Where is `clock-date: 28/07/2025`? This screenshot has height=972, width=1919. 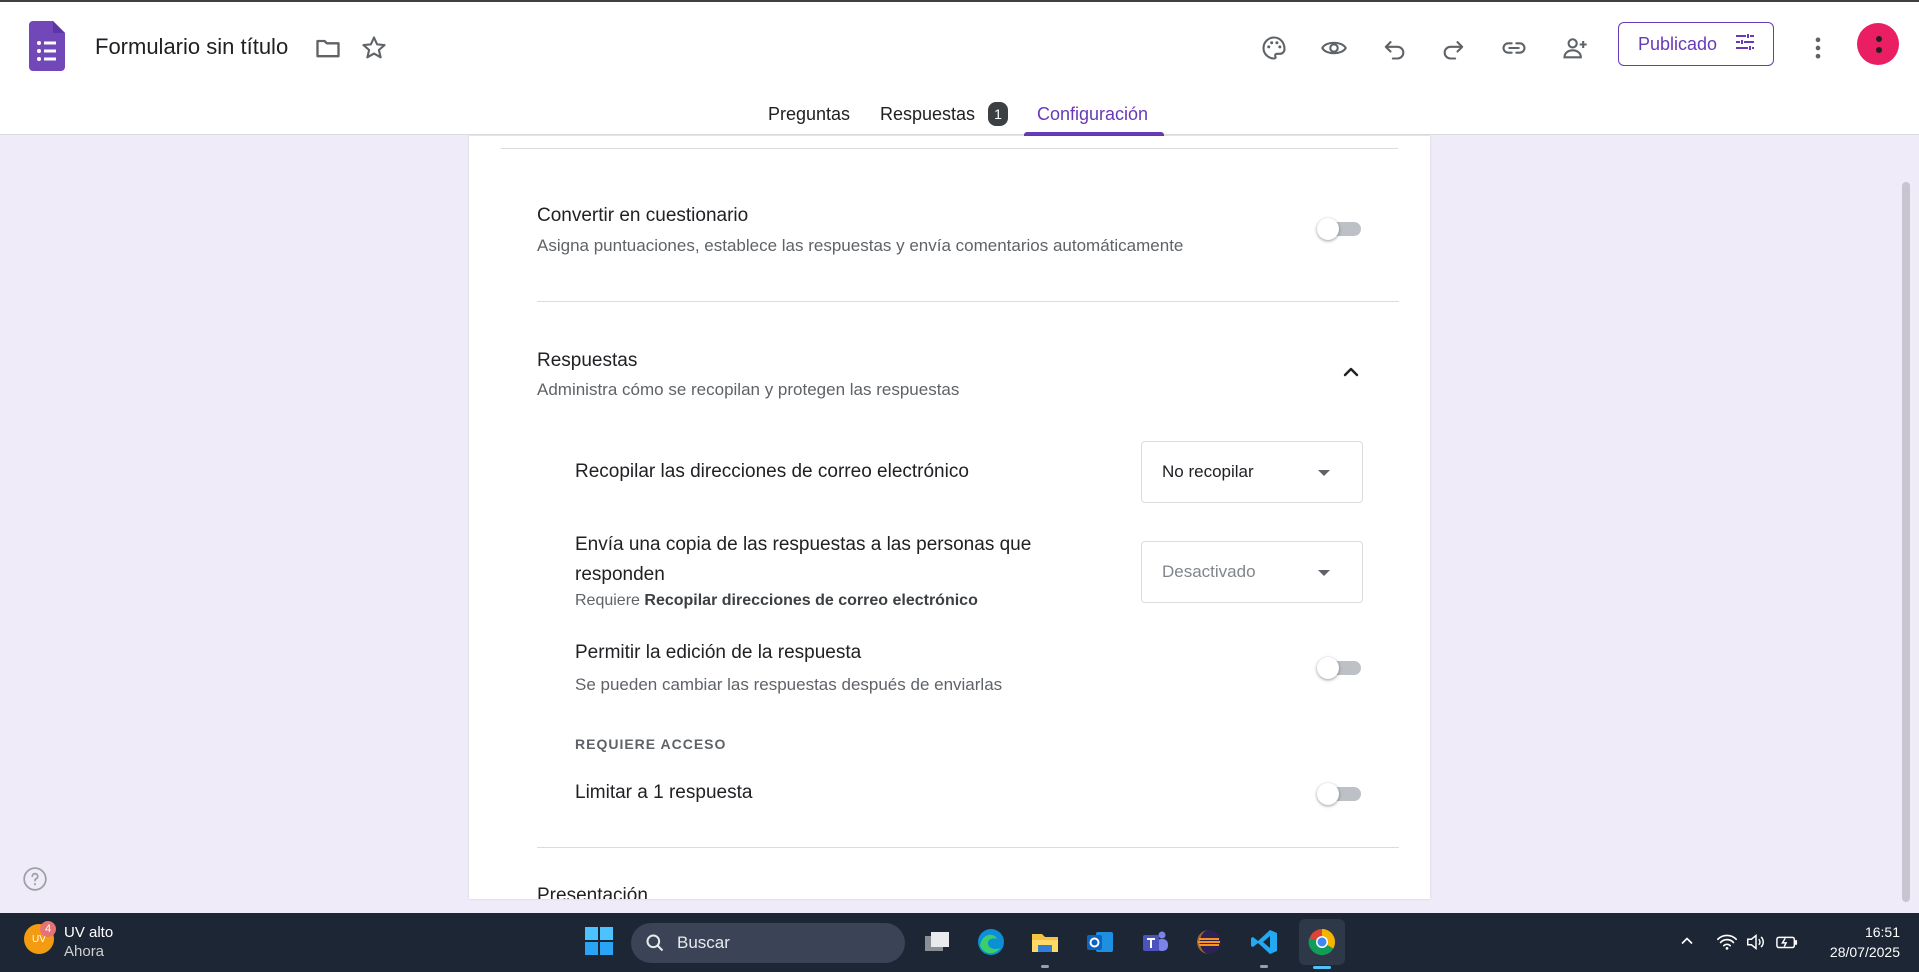 clock-date: 28/07/2025 is located at coordinates (1864, 952).